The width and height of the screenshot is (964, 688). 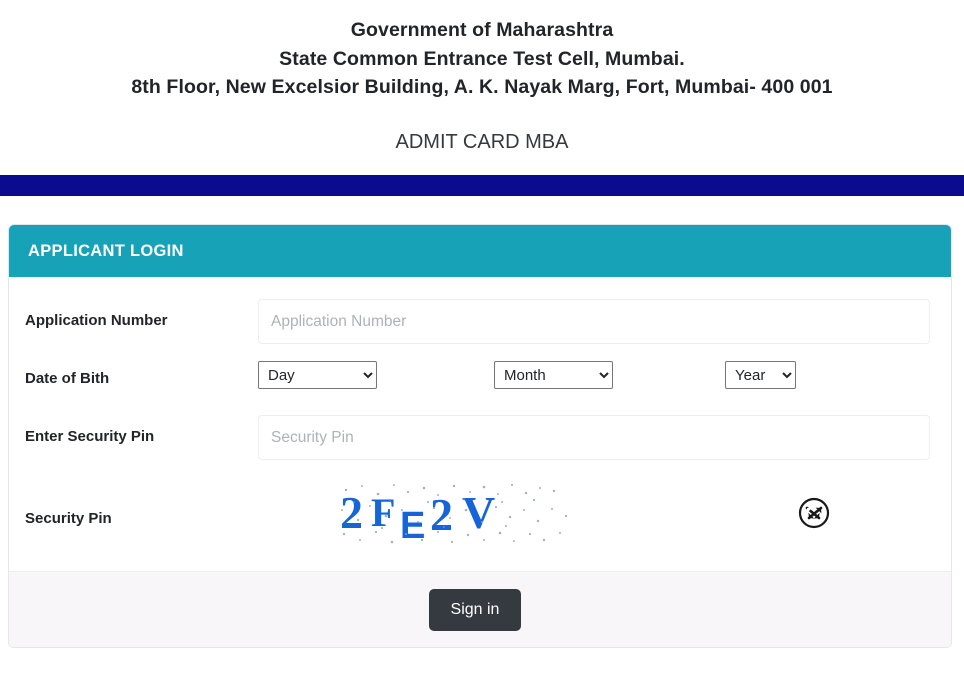 I want to click on sign-in-button: Sign in, so click(x=475, y=609).